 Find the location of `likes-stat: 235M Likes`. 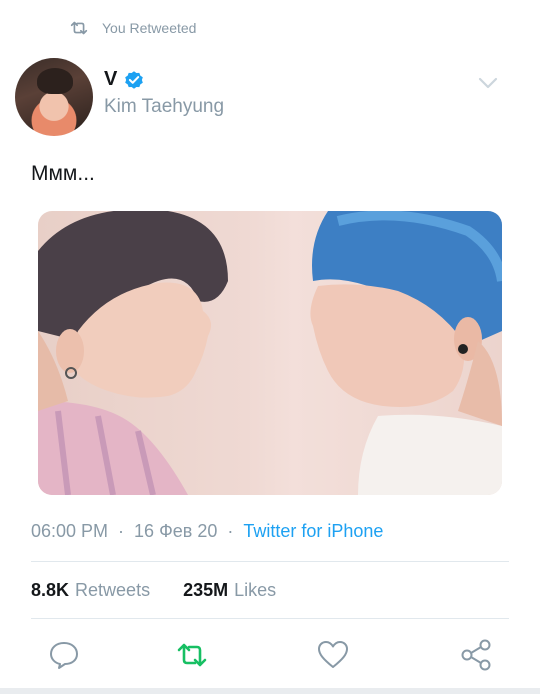

likes-stat: 235M Likes is located at coordinates (229, 590).